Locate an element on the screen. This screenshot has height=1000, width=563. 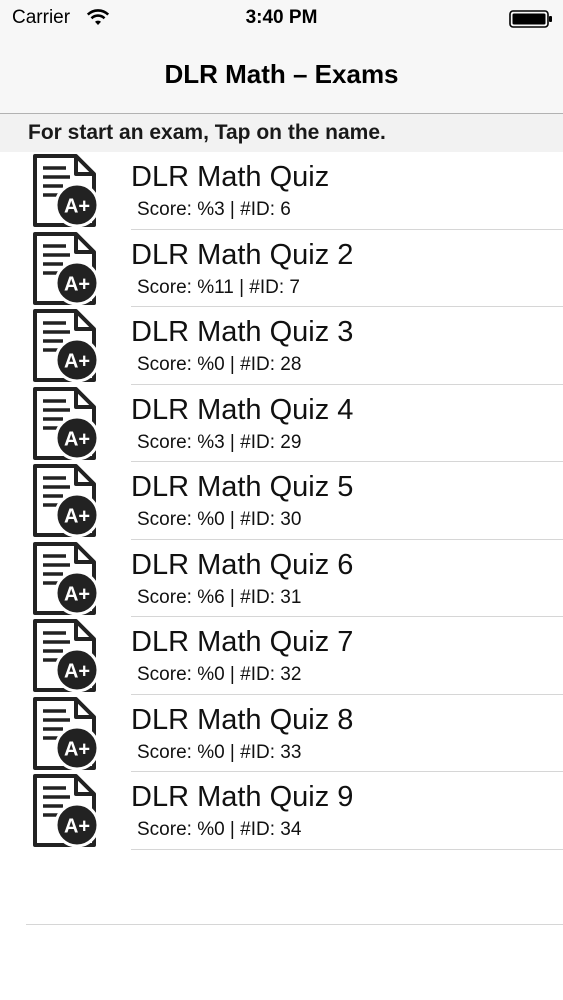
exam-list-item: A+ DLR Math Quiz 3 Score: %0 | #ID: 28 is located at coordinates (281, 346).